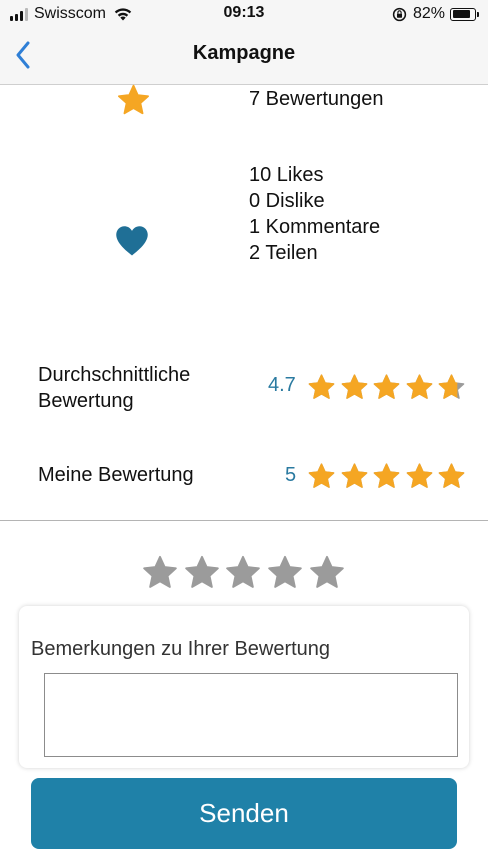  Describe the element at coordinates (399, 14) in the screenshot. I see `orientation-lock-icon` at that location.